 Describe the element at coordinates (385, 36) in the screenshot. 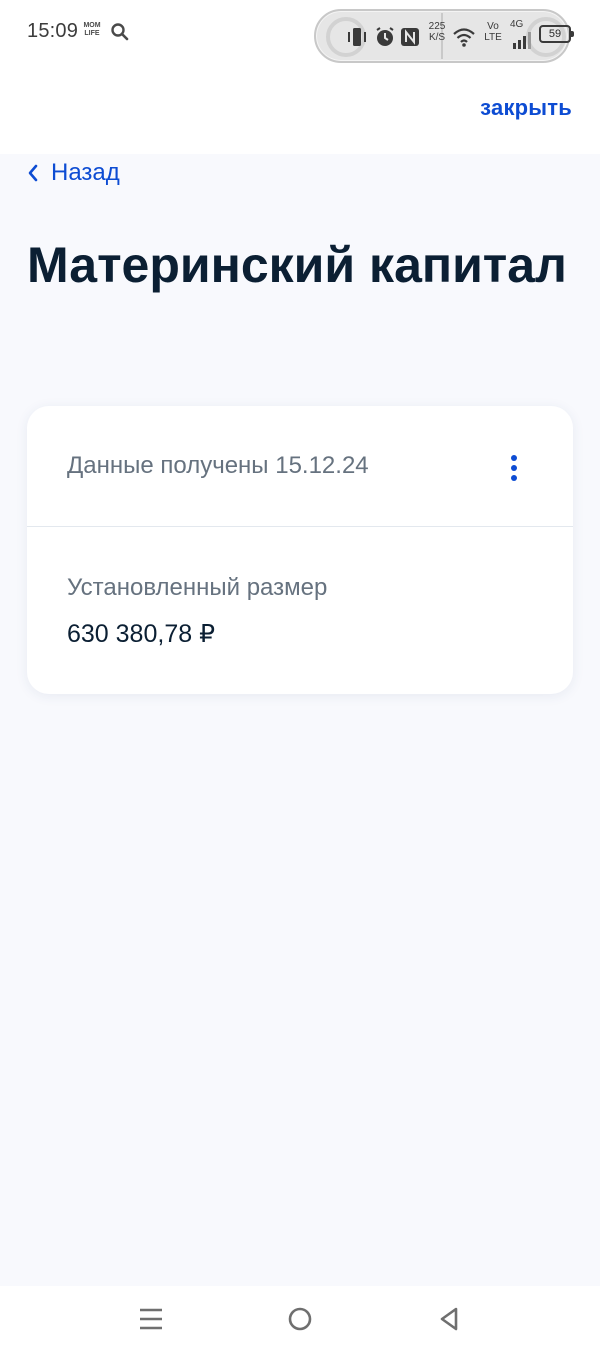

I see `alarm-icon` at that location.